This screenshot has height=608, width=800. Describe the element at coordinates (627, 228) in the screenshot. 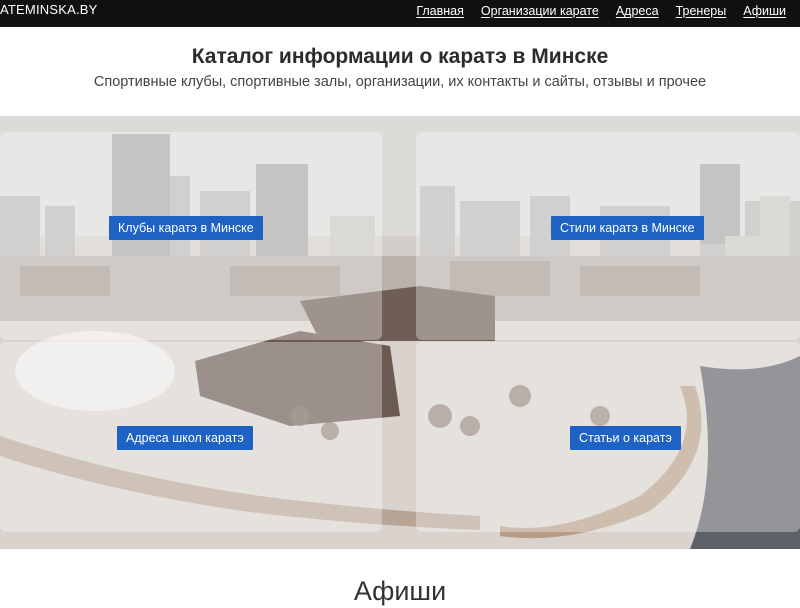

I see `styles-button: Стили каратэ в Минске` at that location.